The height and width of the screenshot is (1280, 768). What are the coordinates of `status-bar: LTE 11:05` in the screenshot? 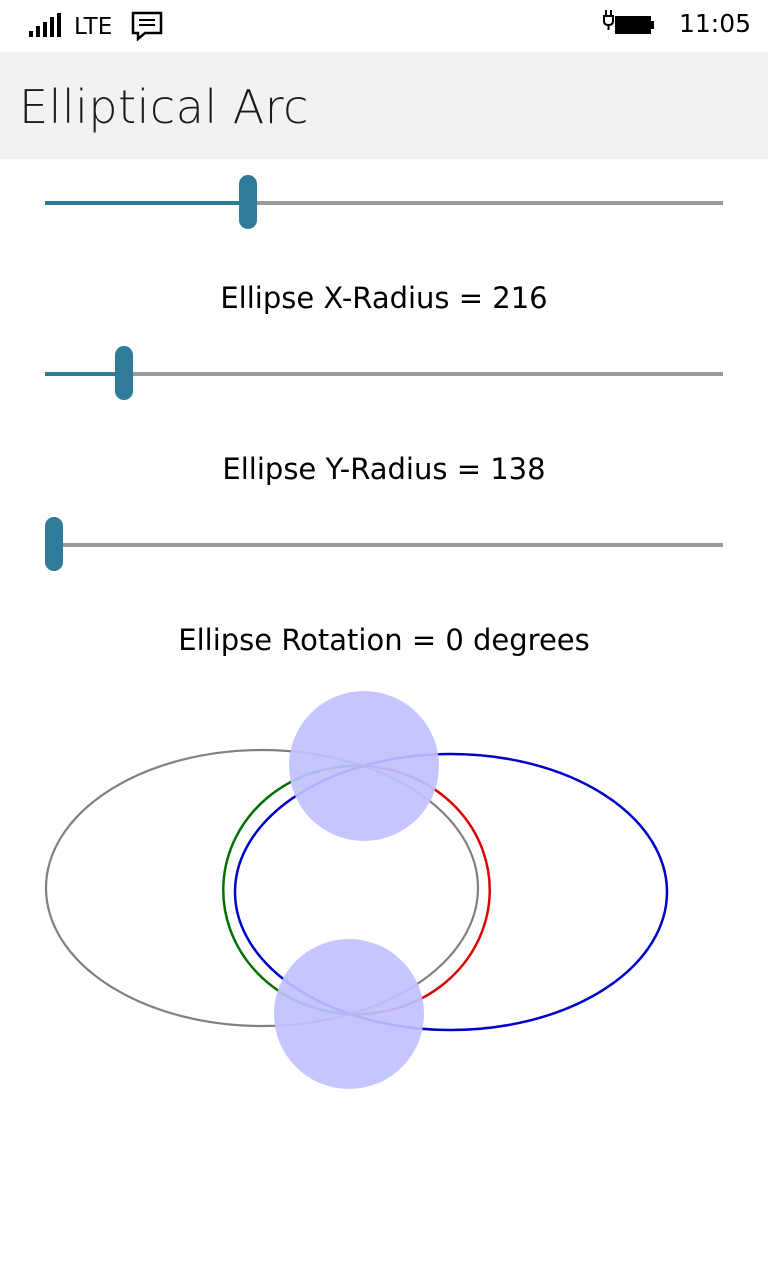 It's located at (384, 26).